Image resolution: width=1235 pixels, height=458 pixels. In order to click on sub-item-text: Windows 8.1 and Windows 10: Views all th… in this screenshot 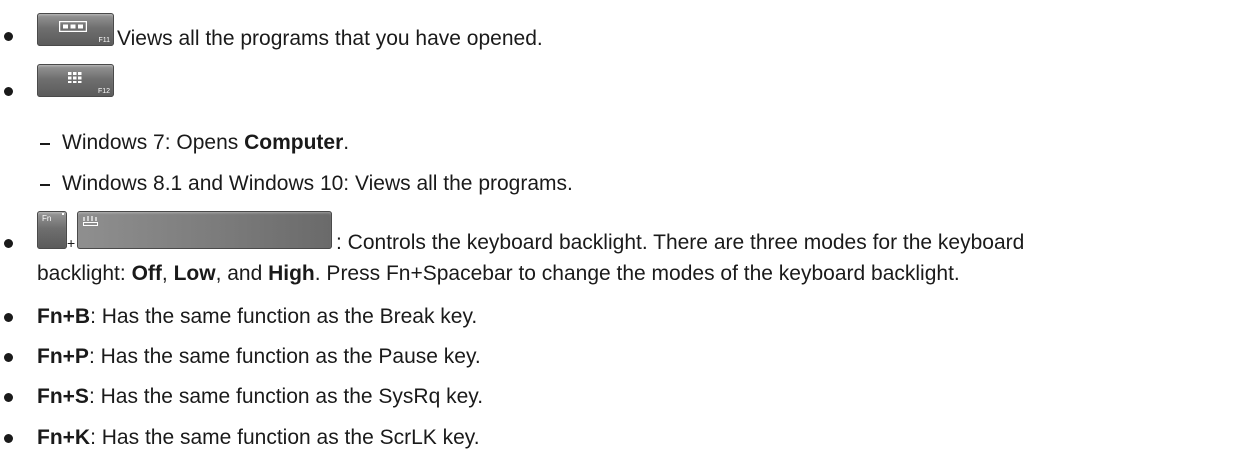, I will do `click(317, 183)`.